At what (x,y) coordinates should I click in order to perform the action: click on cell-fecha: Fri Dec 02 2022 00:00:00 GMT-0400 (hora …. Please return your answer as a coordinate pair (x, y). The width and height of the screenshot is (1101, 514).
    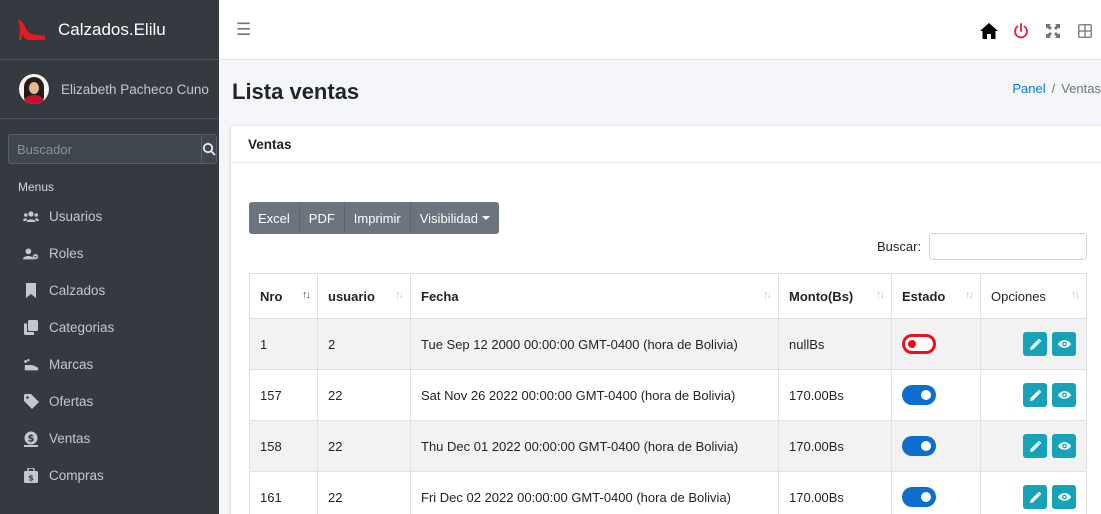
    Looking at the image, I should click on (594, 492).